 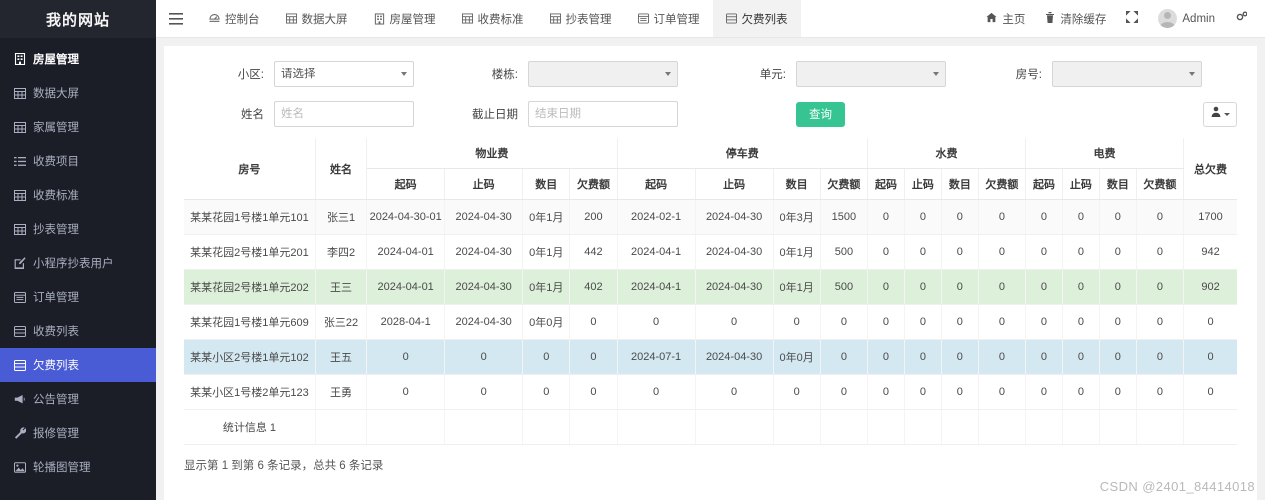 What do you see at coordinates (56, 332) in the screenshot?
I see `sidebar-item-label: 收费列表` at bounding box center [56, 332].